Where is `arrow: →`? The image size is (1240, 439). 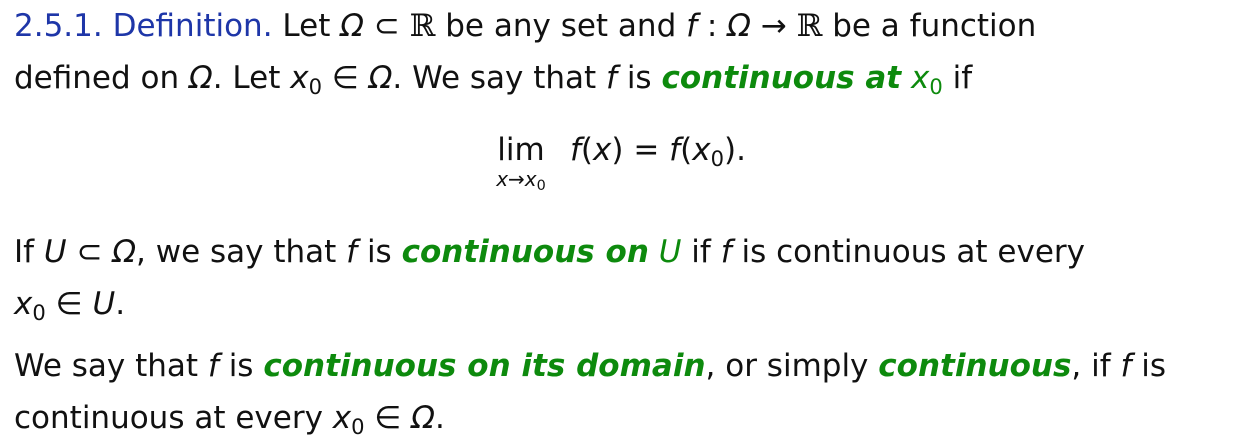
arrow: → is located at coordinates (516, 179).